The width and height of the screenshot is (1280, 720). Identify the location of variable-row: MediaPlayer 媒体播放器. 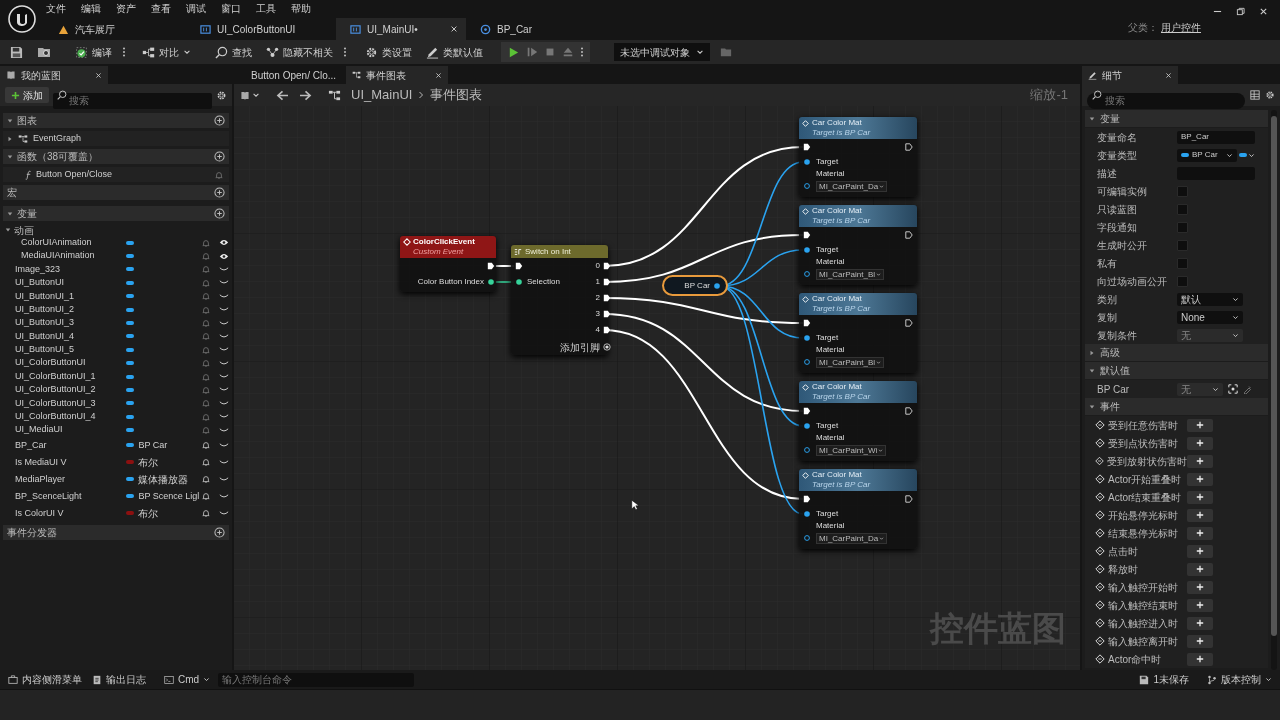
(116, 479).